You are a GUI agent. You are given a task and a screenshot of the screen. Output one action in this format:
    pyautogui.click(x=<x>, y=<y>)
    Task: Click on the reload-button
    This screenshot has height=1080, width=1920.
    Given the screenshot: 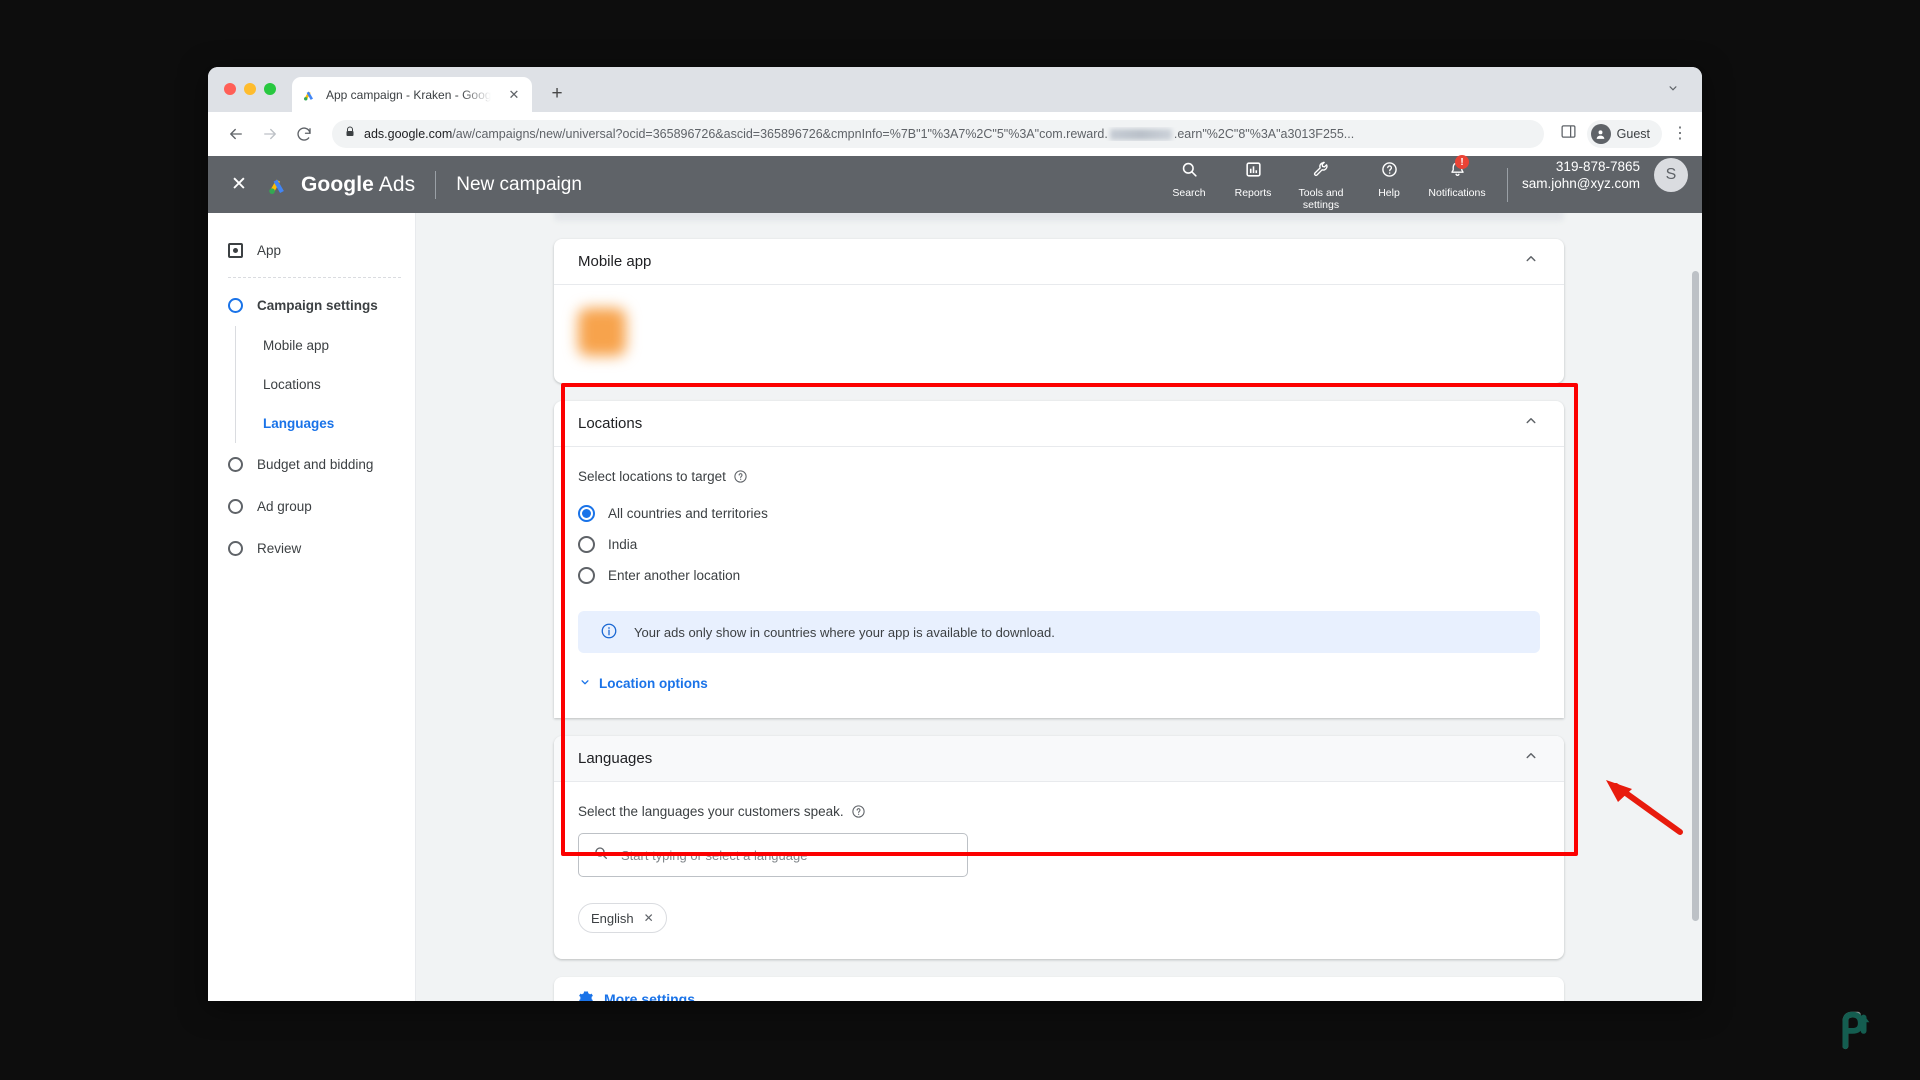 What is the action you would take?
    pyautogui.click(x=304, y=134)
    